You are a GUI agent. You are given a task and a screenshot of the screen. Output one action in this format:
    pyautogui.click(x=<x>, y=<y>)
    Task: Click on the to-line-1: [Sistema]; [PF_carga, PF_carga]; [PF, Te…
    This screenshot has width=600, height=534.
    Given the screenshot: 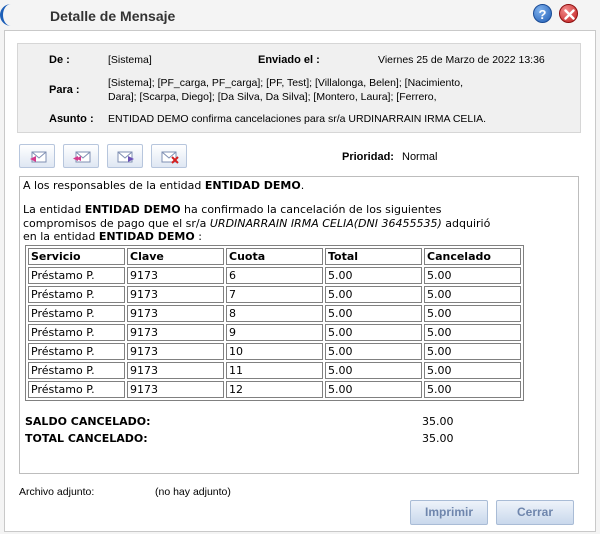 What is the action you would take?
    pyautogui.click(x=286, y=83)
    